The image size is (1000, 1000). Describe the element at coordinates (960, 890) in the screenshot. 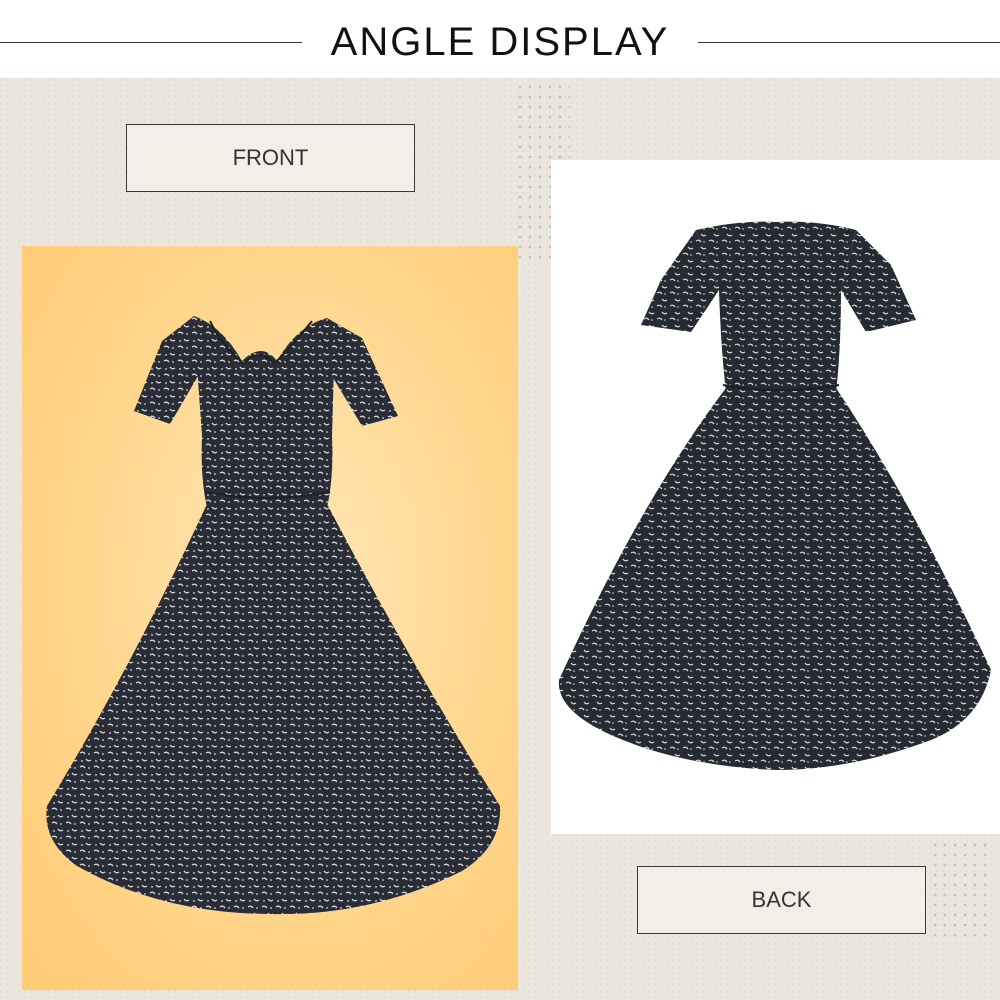

I see `decorative-dots-bottom` at that location.